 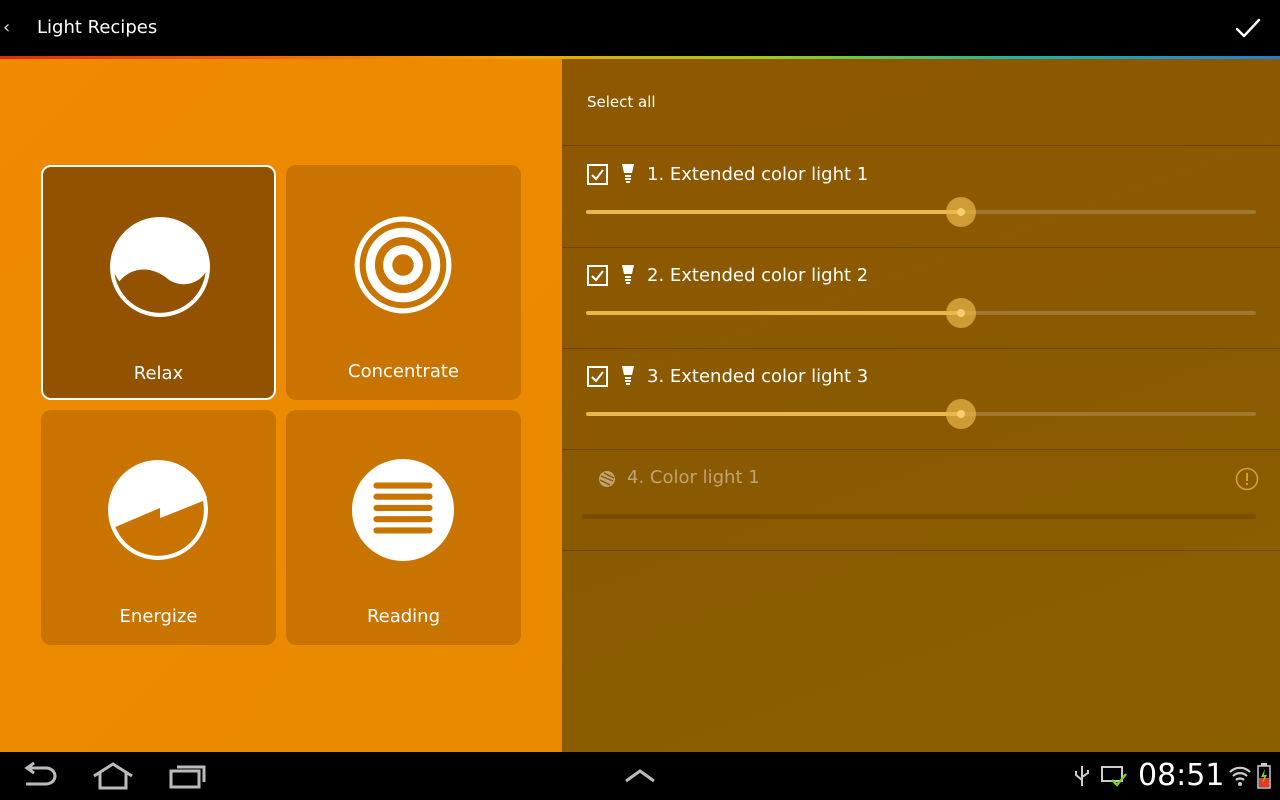 I want to click on scene-label: Energize, so click(x=158, y=616).